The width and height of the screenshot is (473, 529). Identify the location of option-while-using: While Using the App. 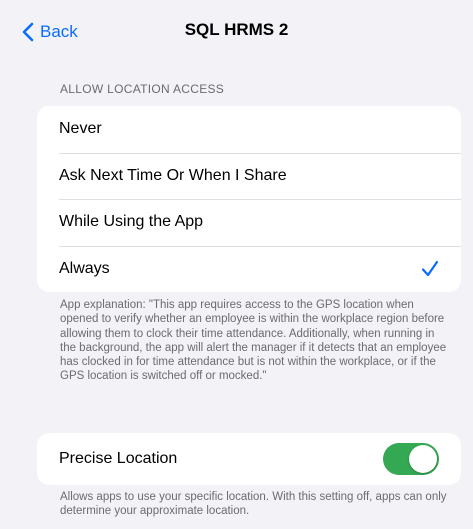
(249, 222).